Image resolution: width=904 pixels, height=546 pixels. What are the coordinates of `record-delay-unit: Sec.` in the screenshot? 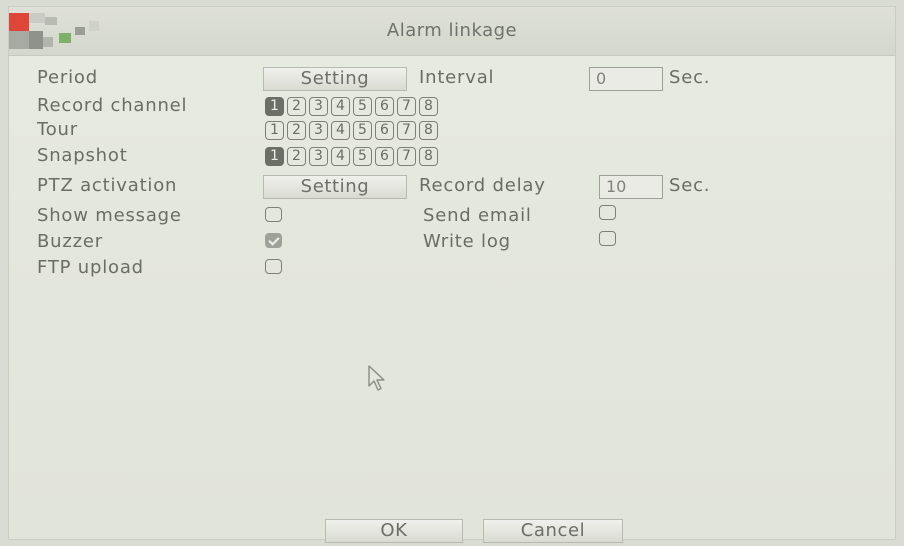 It's located at (690, 185).